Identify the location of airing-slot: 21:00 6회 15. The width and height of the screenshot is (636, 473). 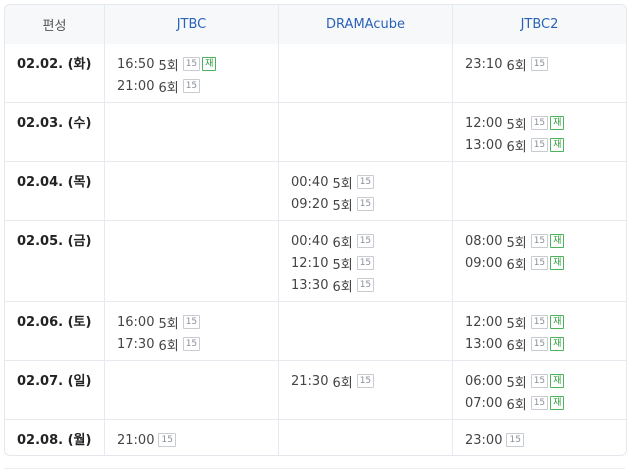
(197, 86).